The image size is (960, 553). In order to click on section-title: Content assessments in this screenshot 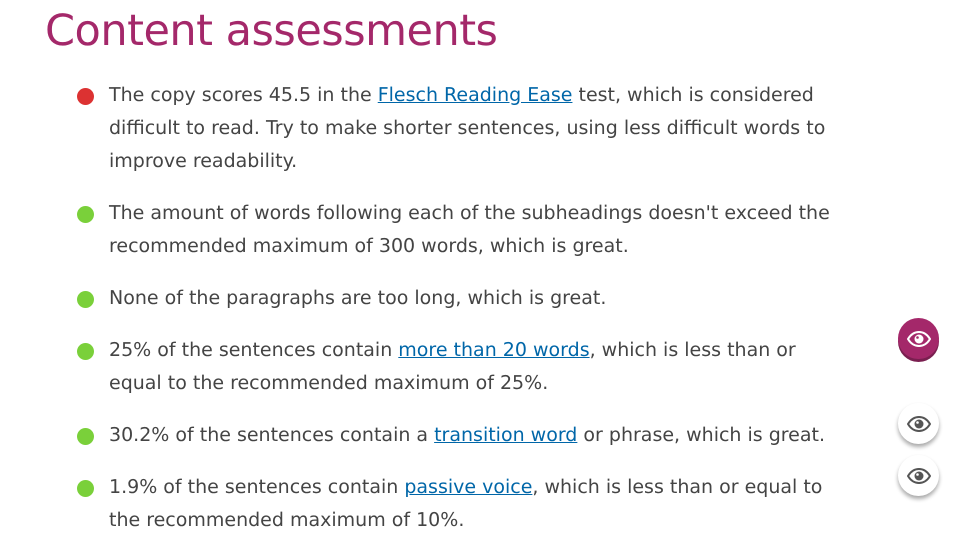, I will do `click(271, 31)`.